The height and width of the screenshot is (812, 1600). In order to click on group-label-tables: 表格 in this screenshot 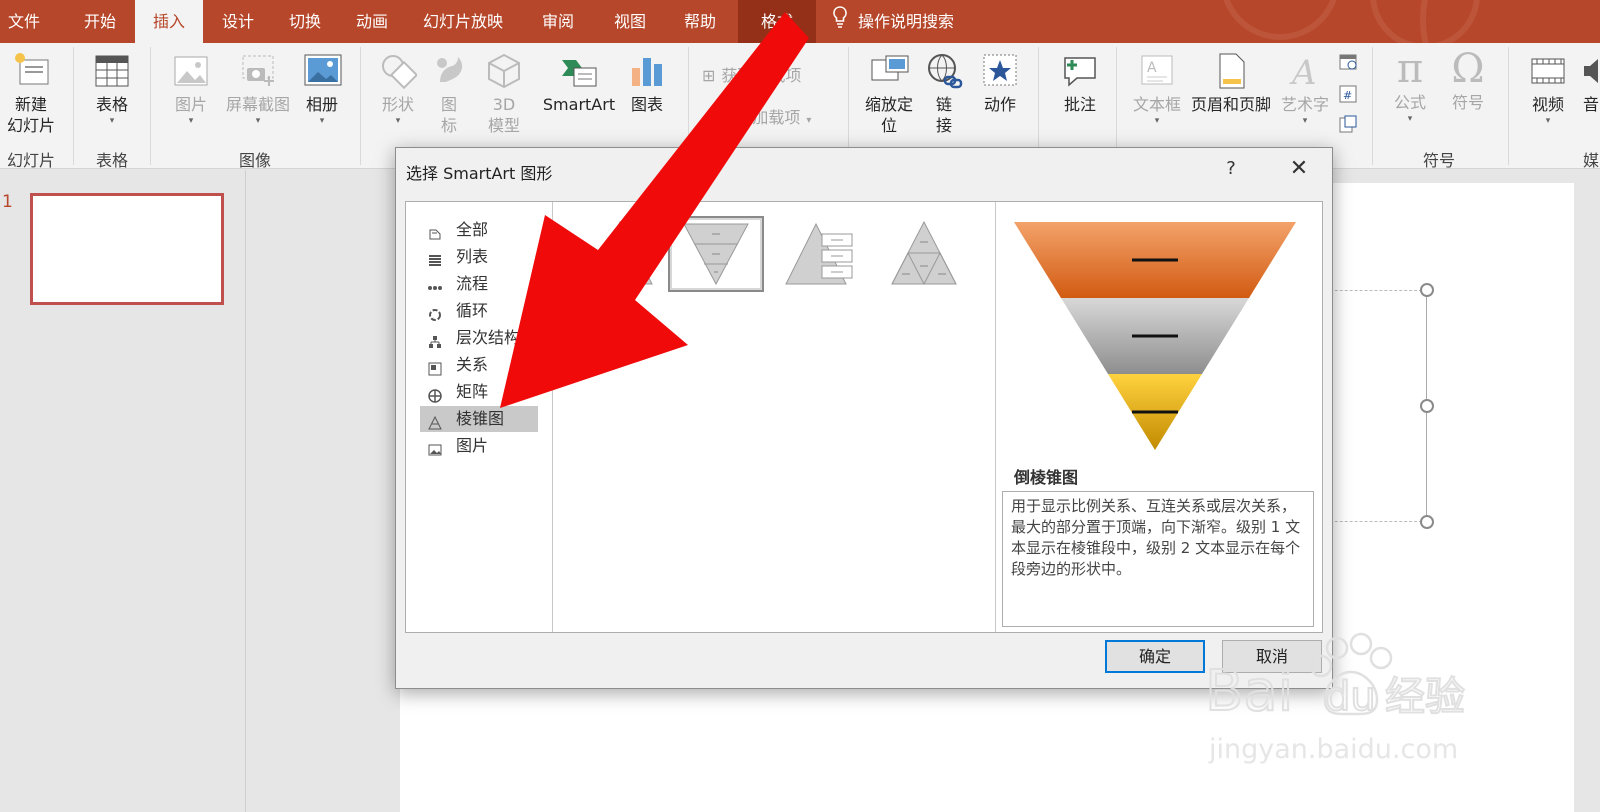, I will do `click(111, 160)`.